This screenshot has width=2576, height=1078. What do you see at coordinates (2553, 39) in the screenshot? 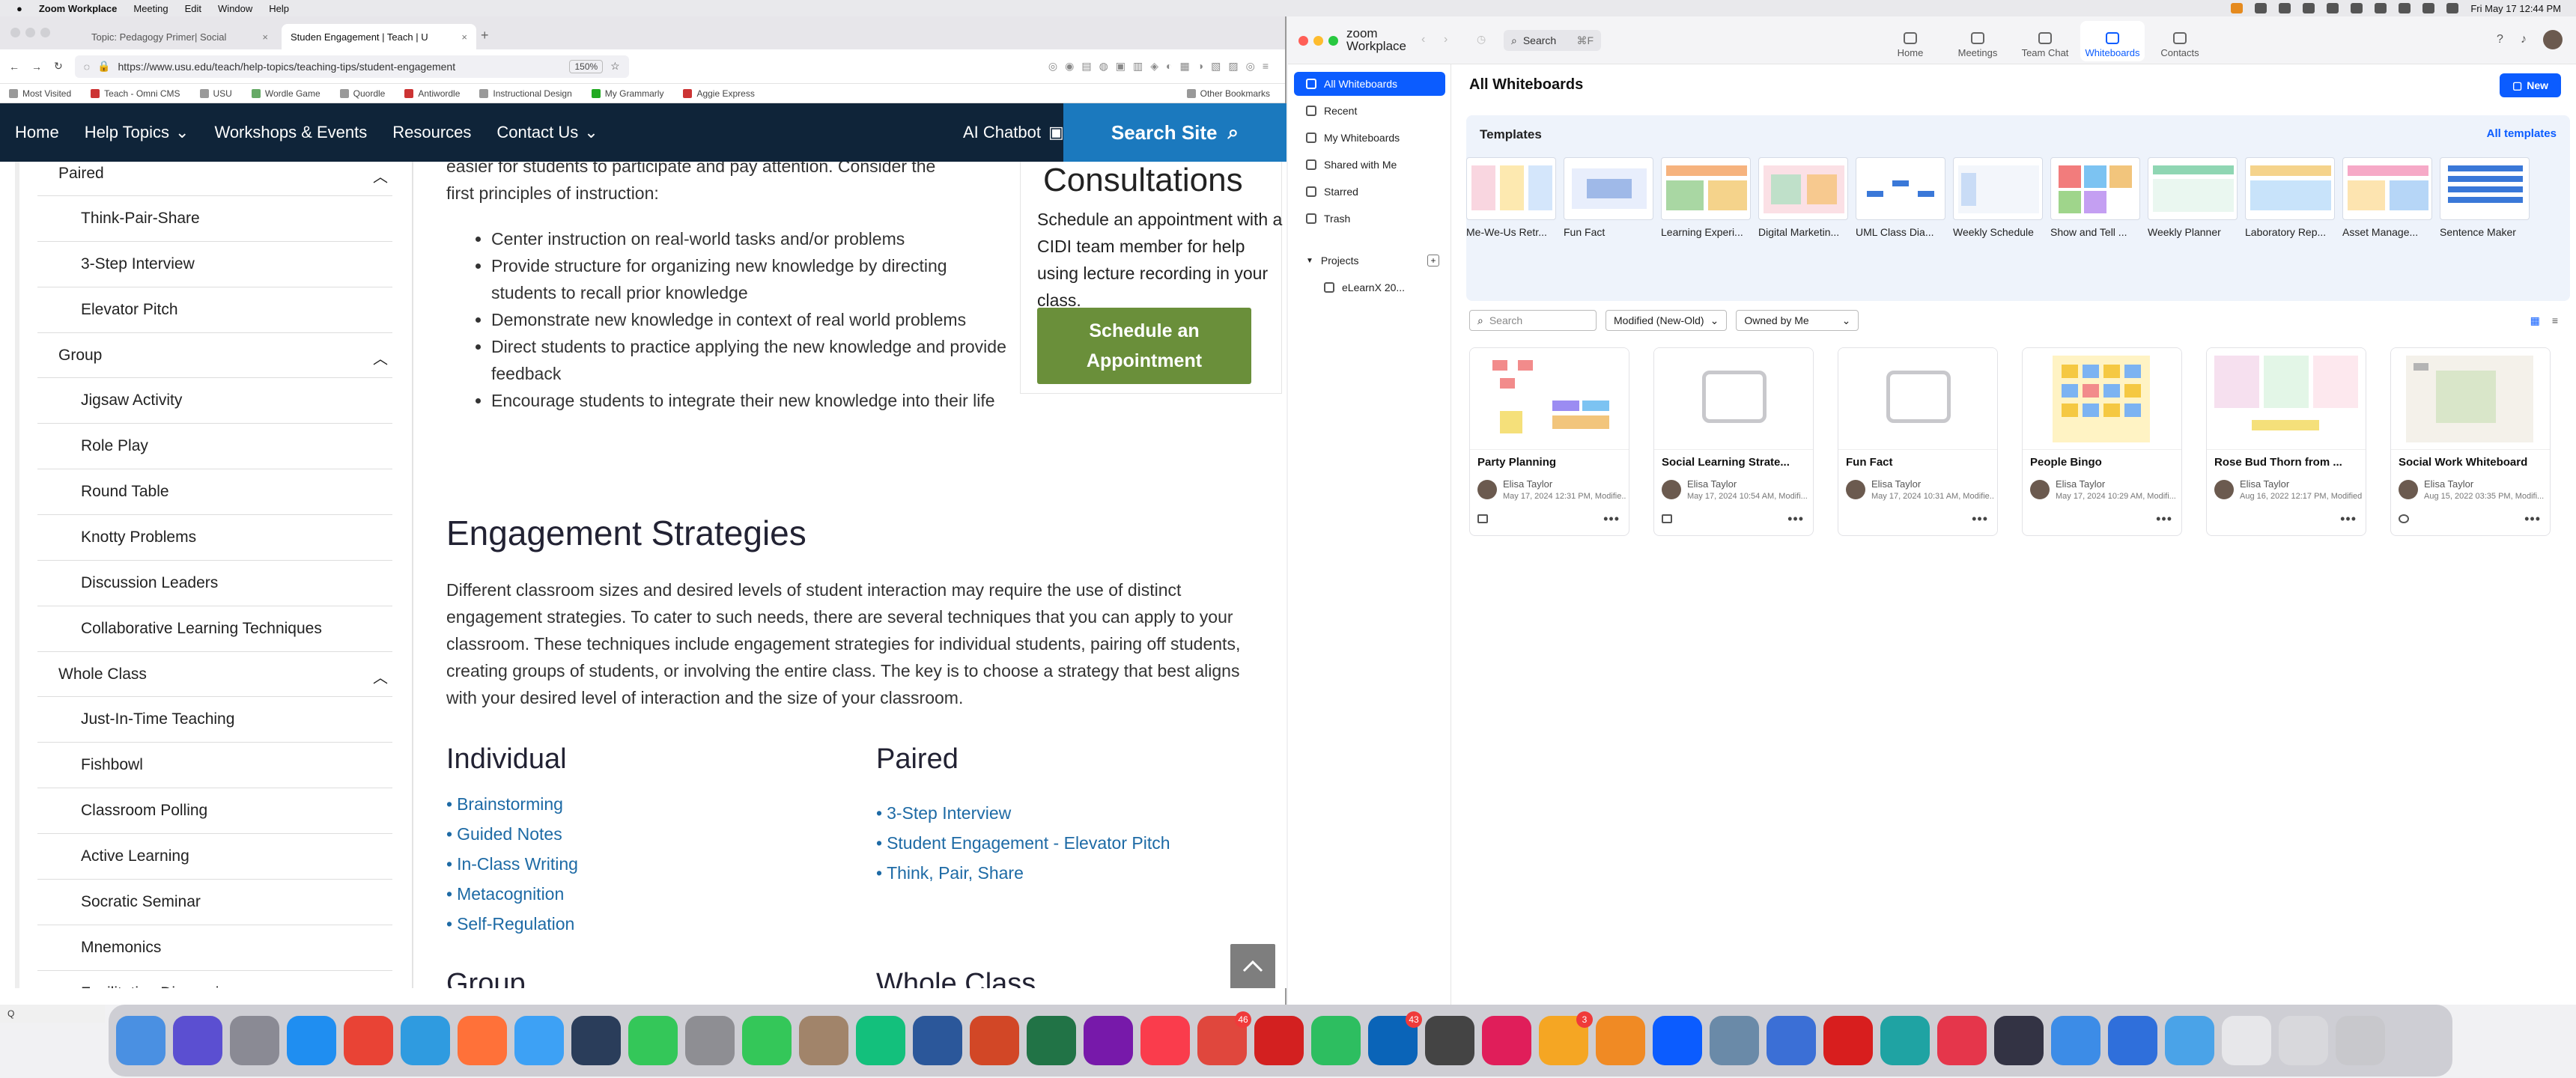
I see `avatar` at bounding box center [2553, 39].